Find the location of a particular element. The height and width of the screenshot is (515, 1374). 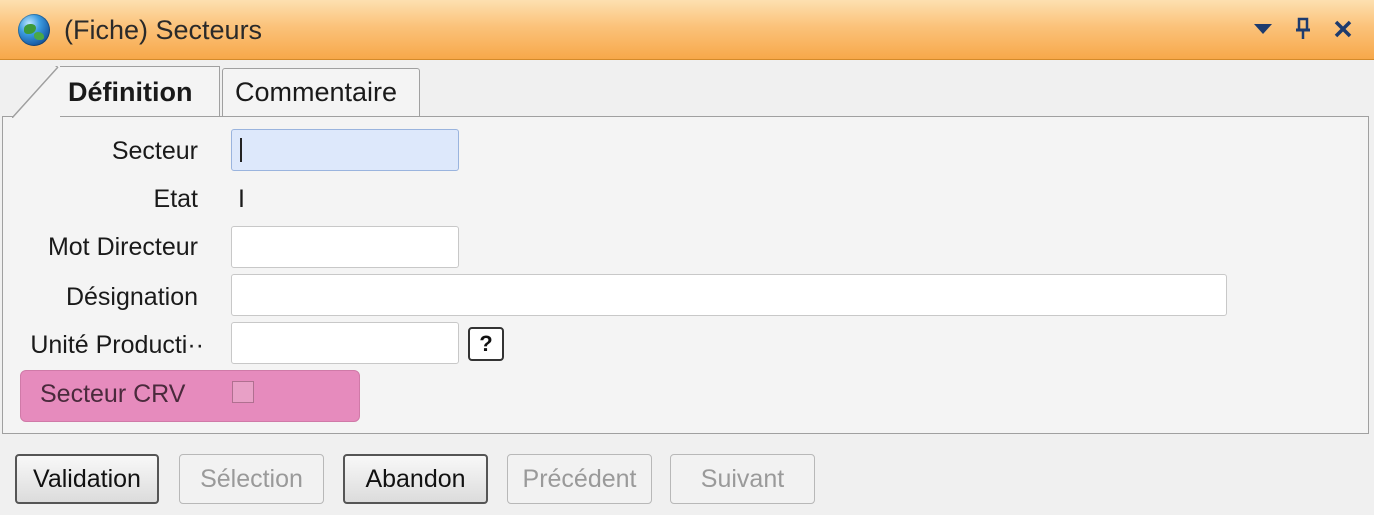

close-icon is located at coordinates (1343, 29).